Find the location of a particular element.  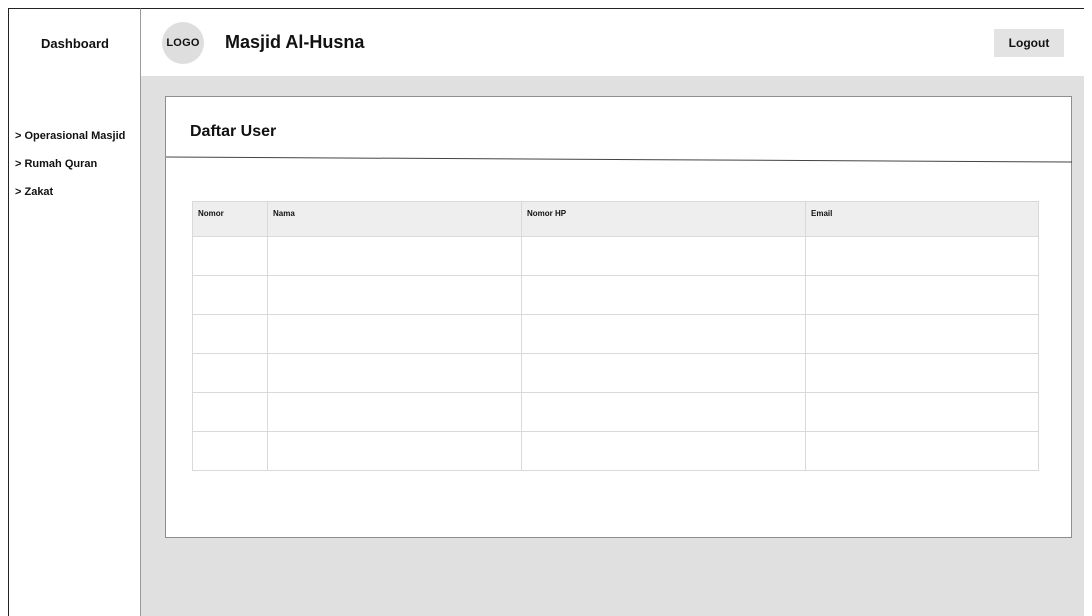

sidebar-item-rumah-quran: > Rumah Quran is located at coordinates (70, 164).